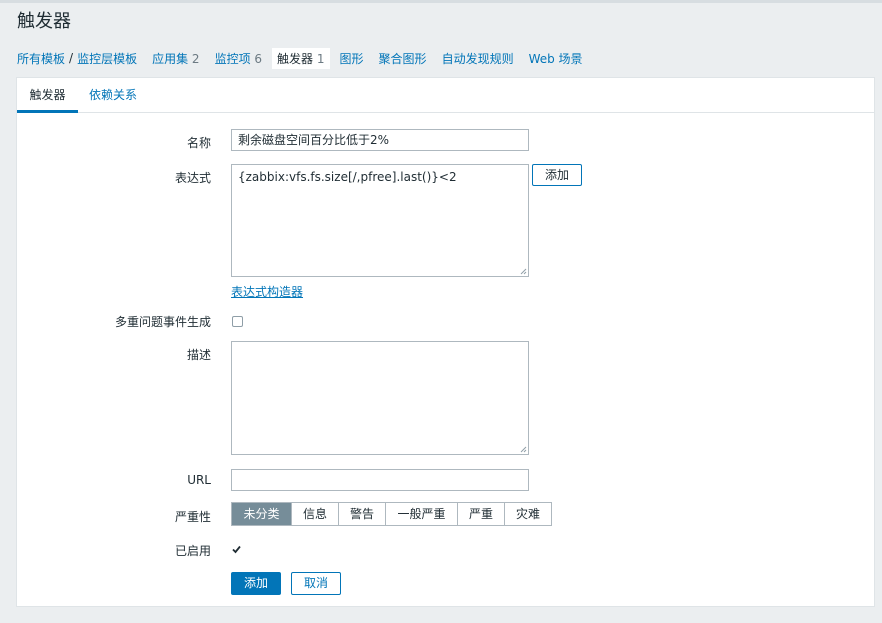 Image resolution: width=882 pixels, height=623 pixels. What do you see at coordinates (403, 58) in the screenshot?
I see `nav-screens: 聚合图形` at bounding box center [403, 58].